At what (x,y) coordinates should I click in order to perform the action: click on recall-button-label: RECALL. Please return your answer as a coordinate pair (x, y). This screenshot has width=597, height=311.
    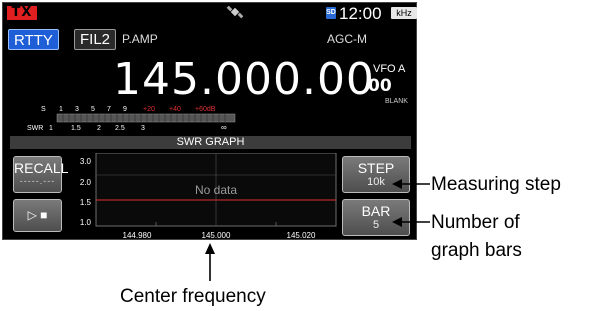
    Looking at the image, I should click on (41, 168).